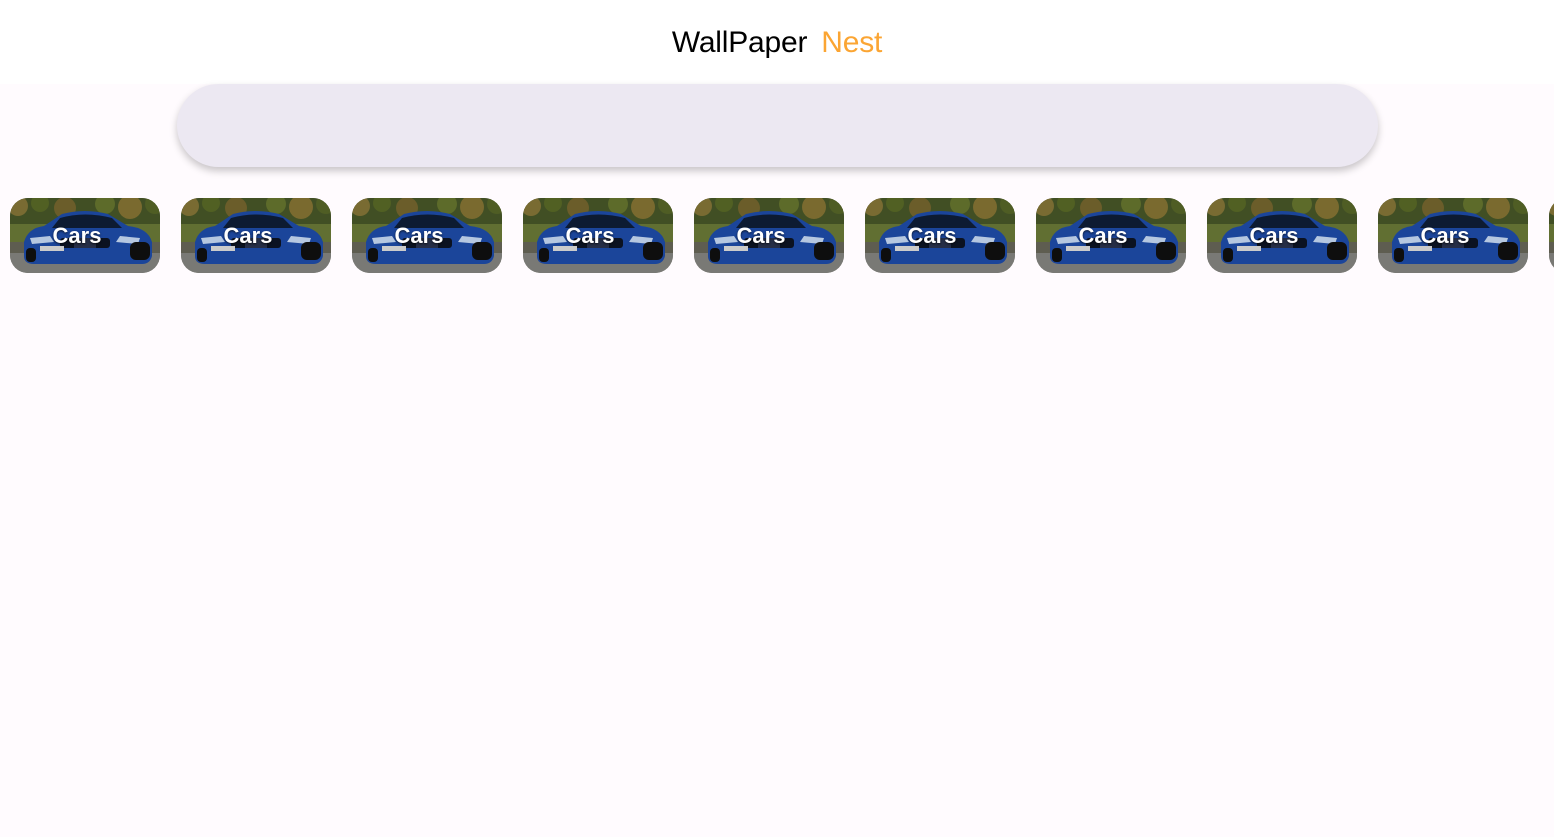  I want to click on app-bar: WallPaper Nest, so click(777, 42).